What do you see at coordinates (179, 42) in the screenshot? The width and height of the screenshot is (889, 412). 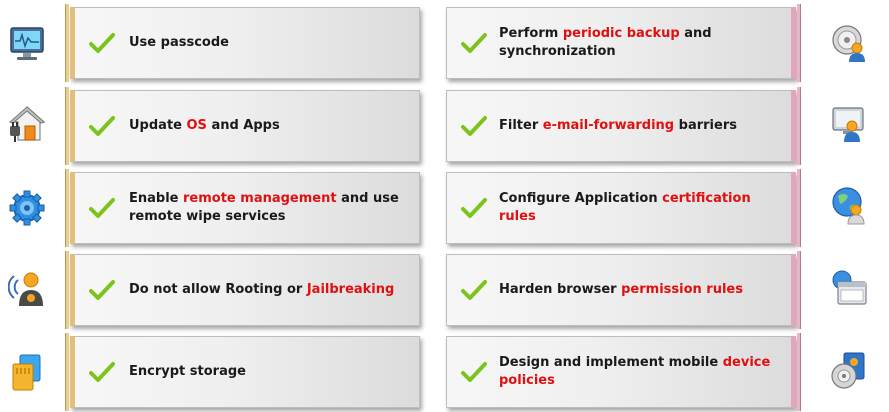 I see `text-part: Use passcode` at bounding box center [179, 42].